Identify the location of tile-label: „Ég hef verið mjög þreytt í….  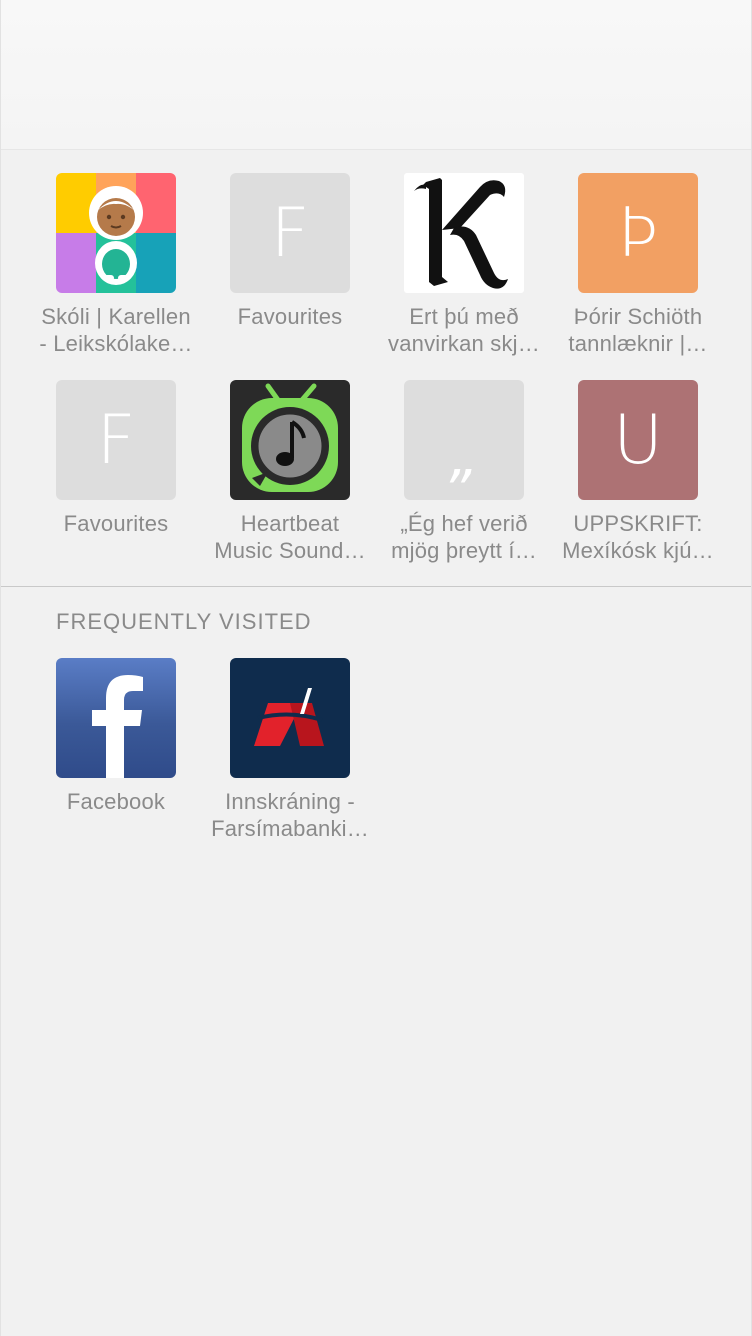
(464, 537).